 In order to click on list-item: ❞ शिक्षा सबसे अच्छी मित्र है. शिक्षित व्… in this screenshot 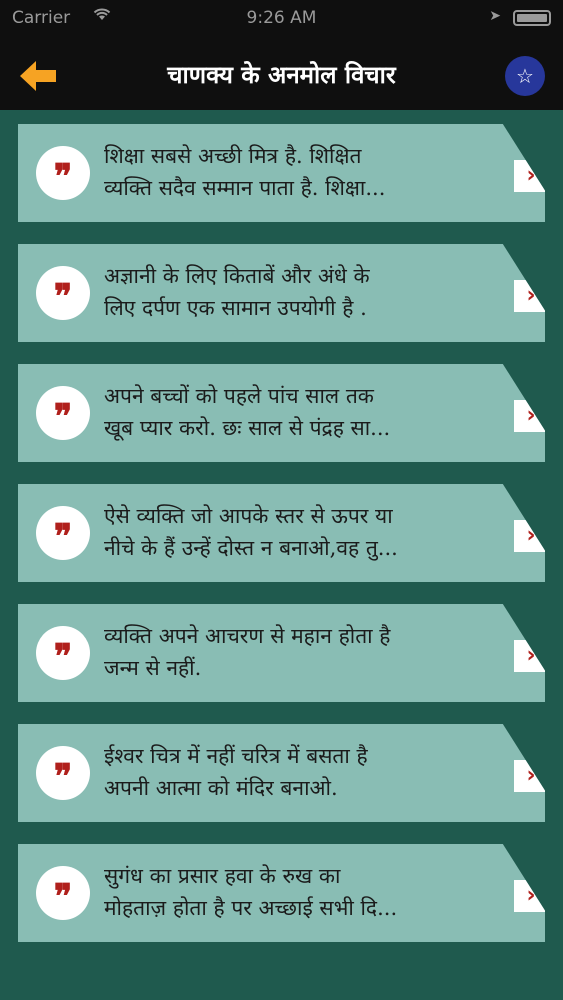, I will do `click(281, 173)`.